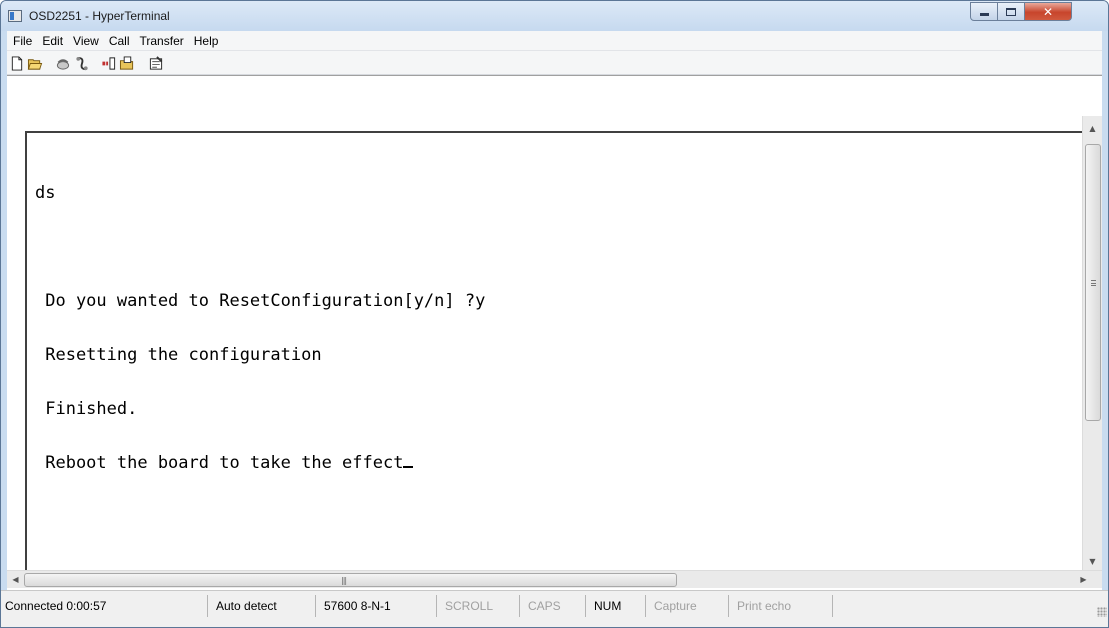 The width and height of the screenshot is (1109, 628). What do you see at coordinates (99, 16) in the screenshot?
I see `window-title: OSD2251 - HyperTerminal` at bounding box center [99, 16].